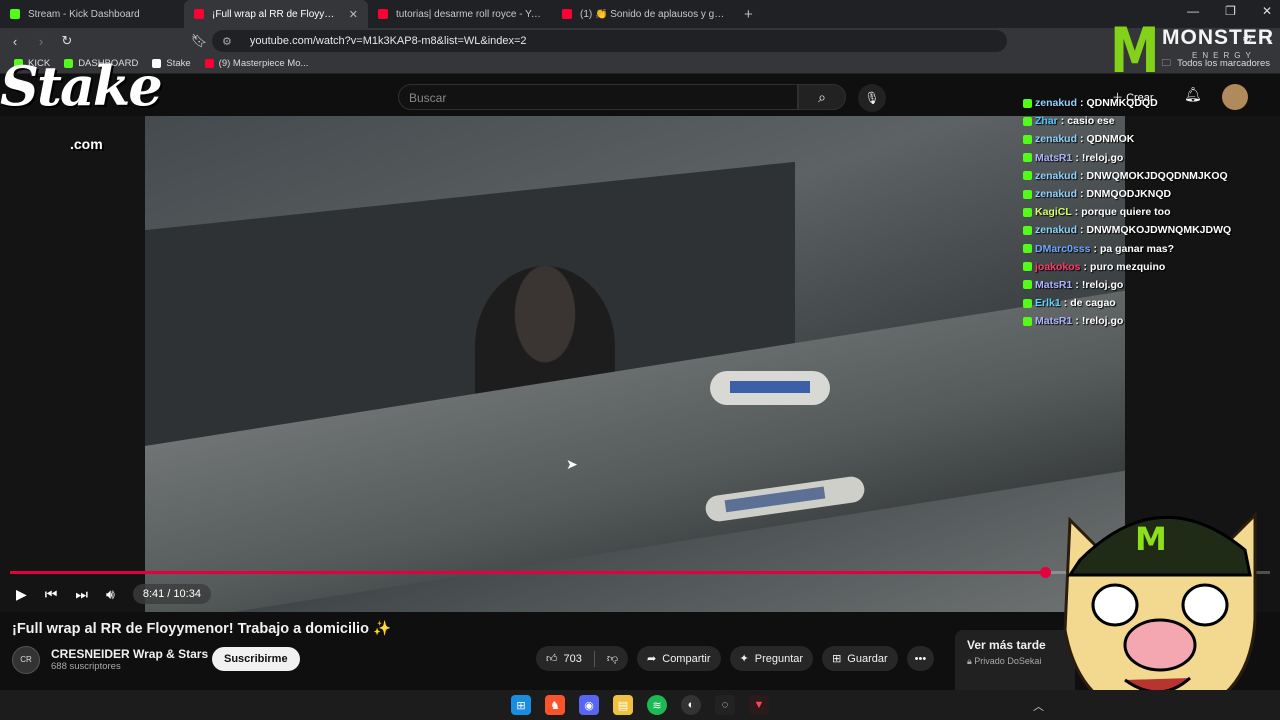  What do you see at coordinates (1160, 615) in the screenshot?
I see `cat-mascot-overlay: M` at bounding box center [1160, 615].